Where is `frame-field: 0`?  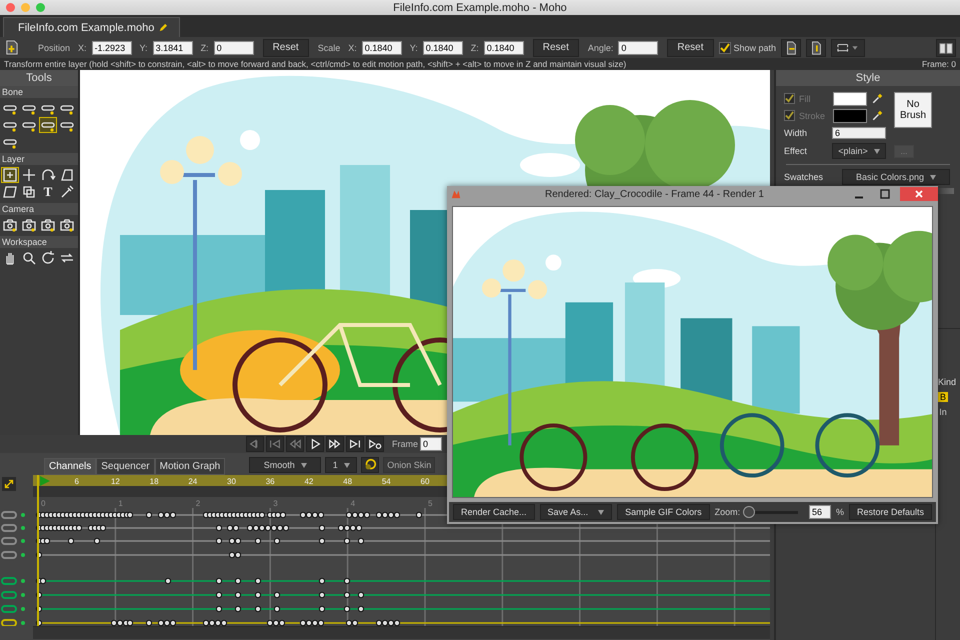
frame-field: 0 is located at coordinates (431, 444).